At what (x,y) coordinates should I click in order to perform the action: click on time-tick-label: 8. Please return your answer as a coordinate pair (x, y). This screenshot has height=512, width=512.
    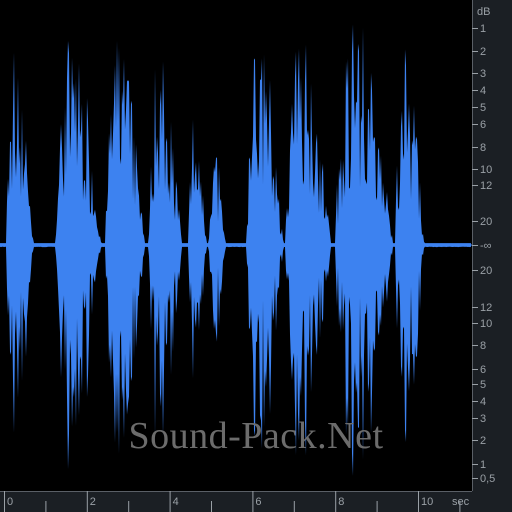
    Looking at the image, I should click on (341, 502).